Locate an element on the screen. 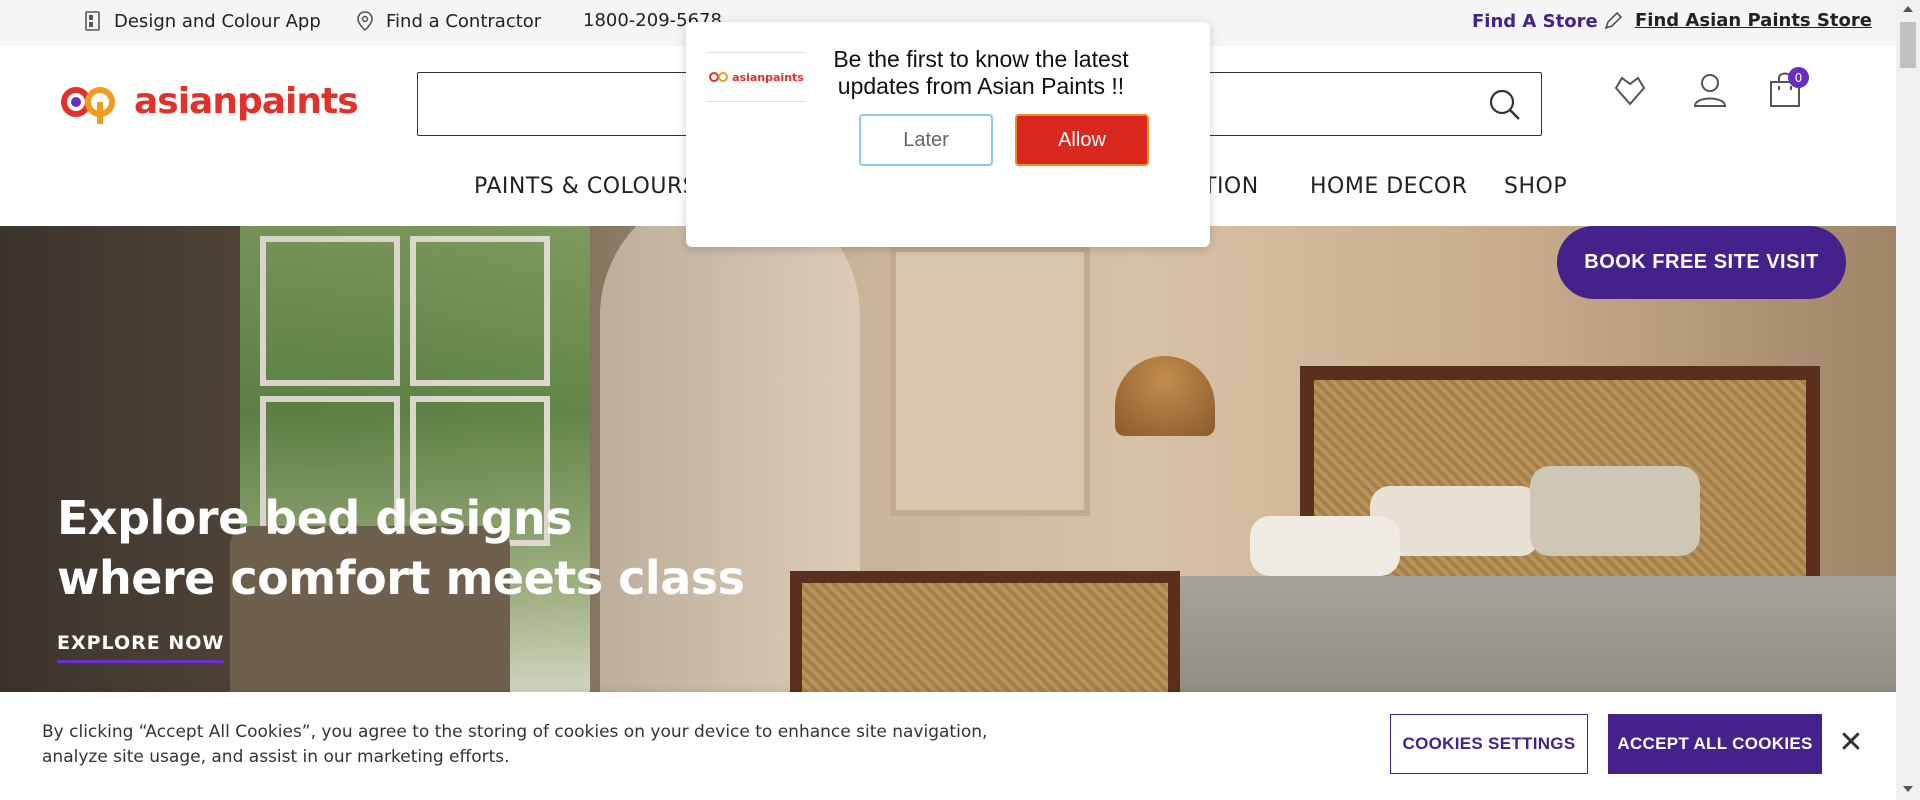 The height and width of the screenshot is (800, 1920). page-scrollbar is located at coordinates (1908, 400).